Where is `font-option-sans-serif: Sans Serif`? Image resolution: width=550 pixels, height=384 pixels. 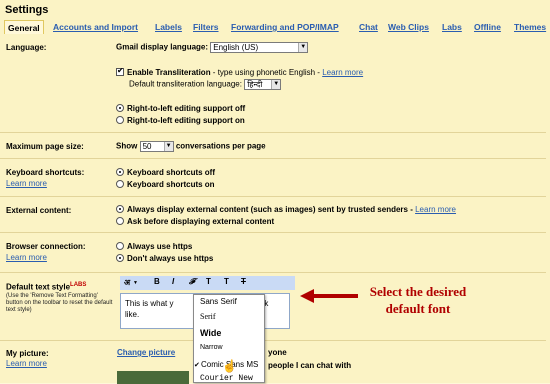
font-option-sans-serif: Sans Serif is located at coordinates (218, 301).